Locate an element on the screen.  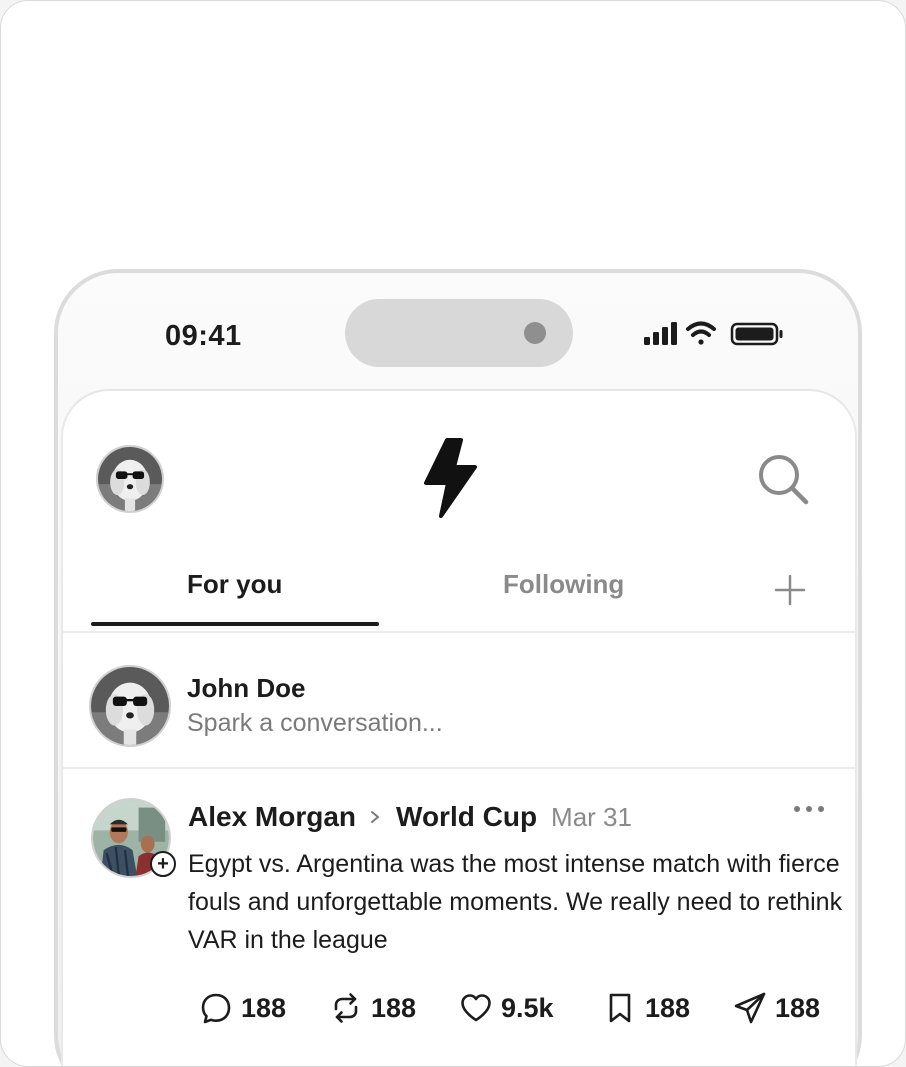
cellular-signal-icon is located at coordinates (660, 333).